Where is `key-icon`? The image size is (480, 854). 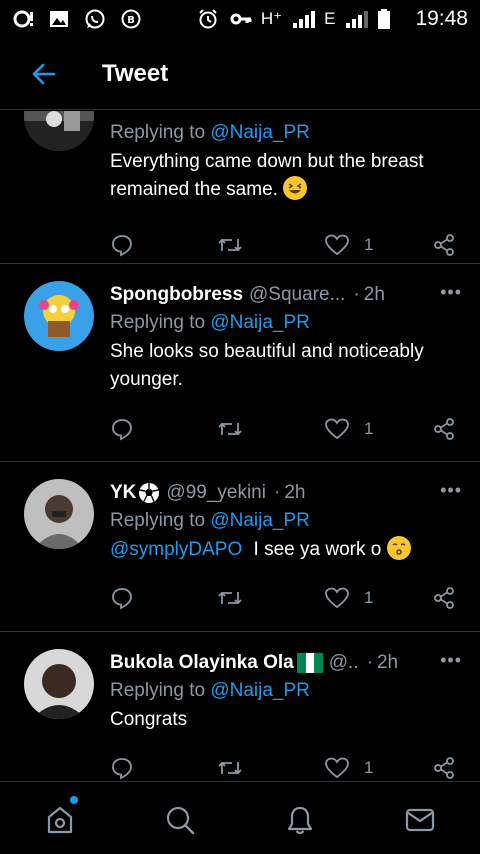
key-icon is located at coordinates (240, 19).